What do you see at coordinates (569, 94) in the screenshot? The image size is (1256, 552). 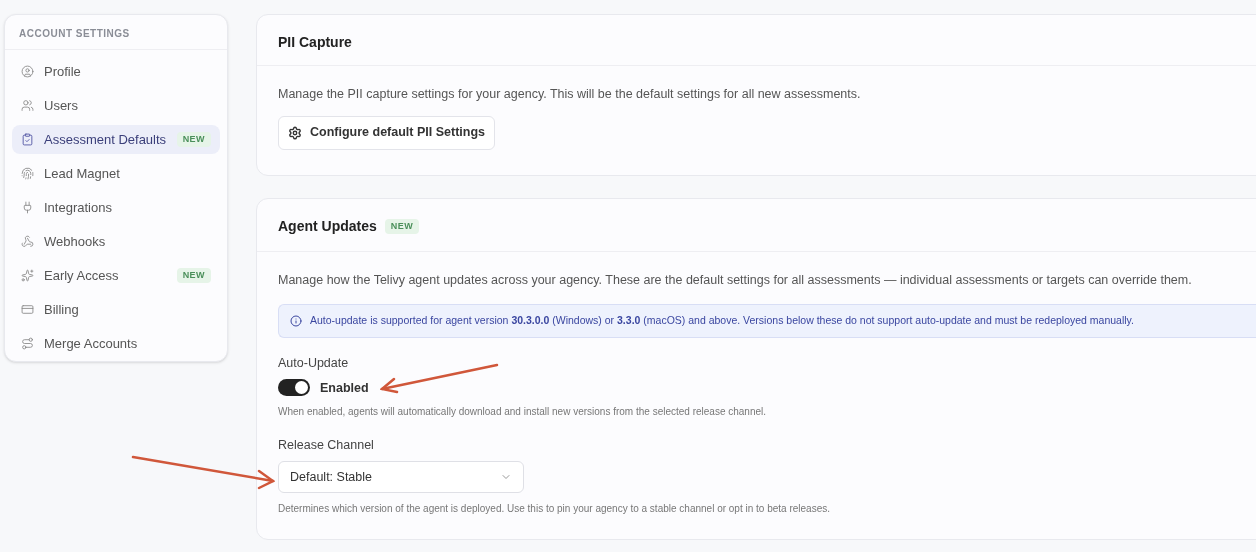 I see `card-description: Manage the PII capture settings for your agency. This will be the default settings for all new assessments.` at bounding box center [569, 94].